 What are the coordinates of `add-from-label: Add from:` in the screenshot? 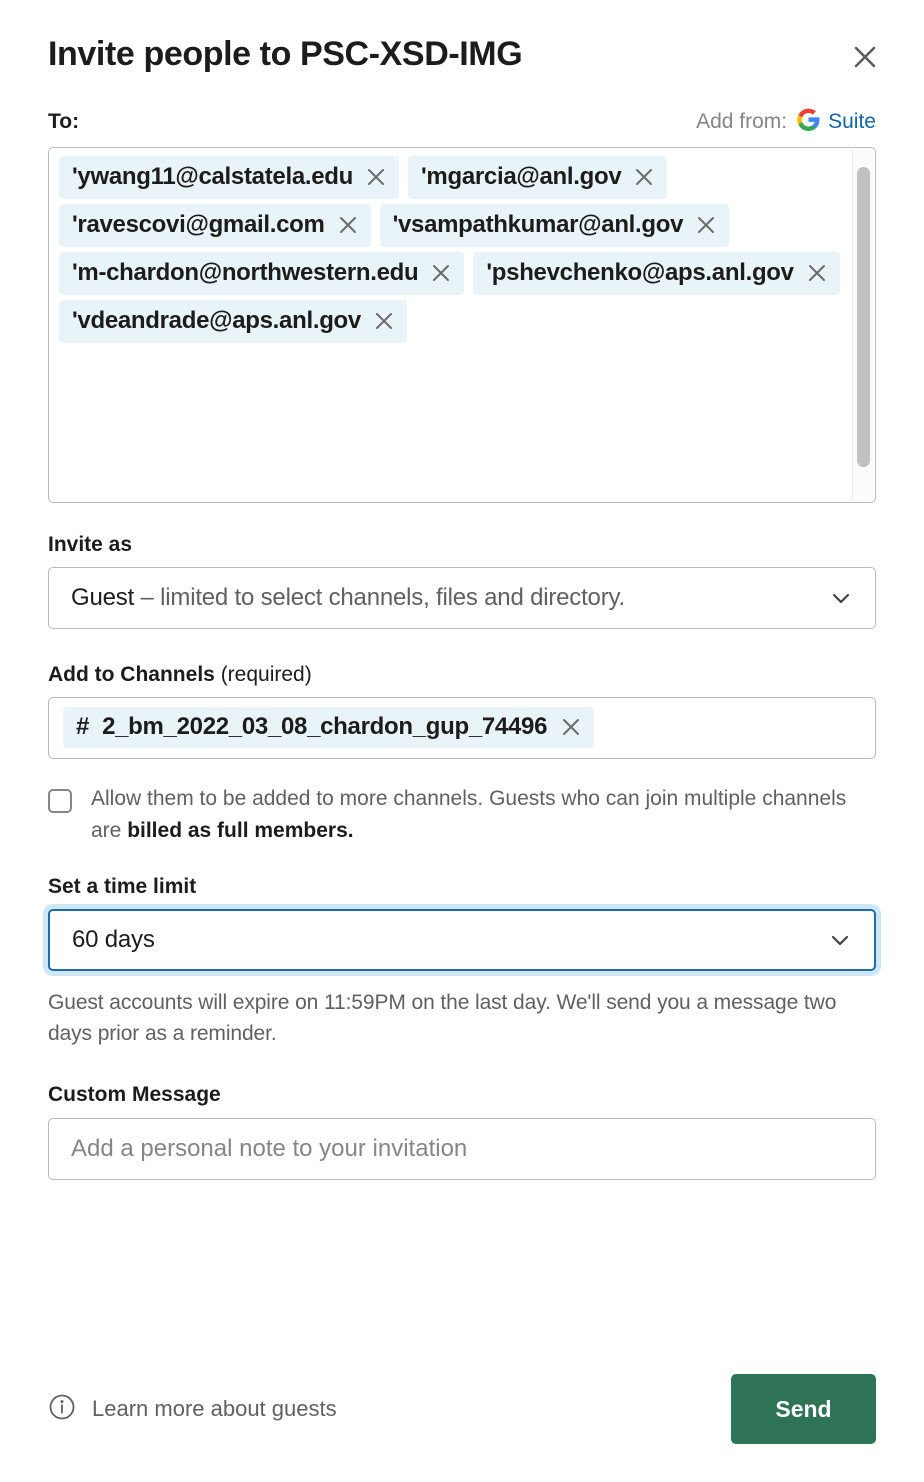 It's located at (742, 121).